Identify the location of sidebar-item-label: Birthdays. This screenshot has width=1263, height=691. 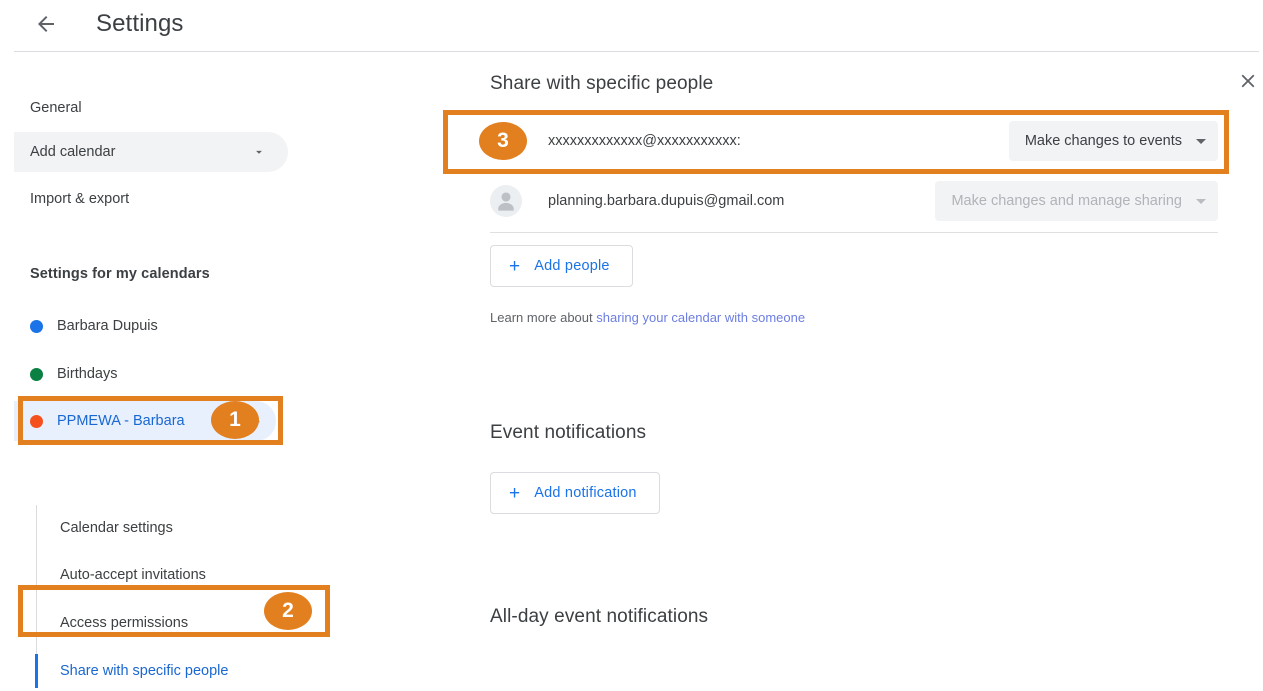
(87, 374).